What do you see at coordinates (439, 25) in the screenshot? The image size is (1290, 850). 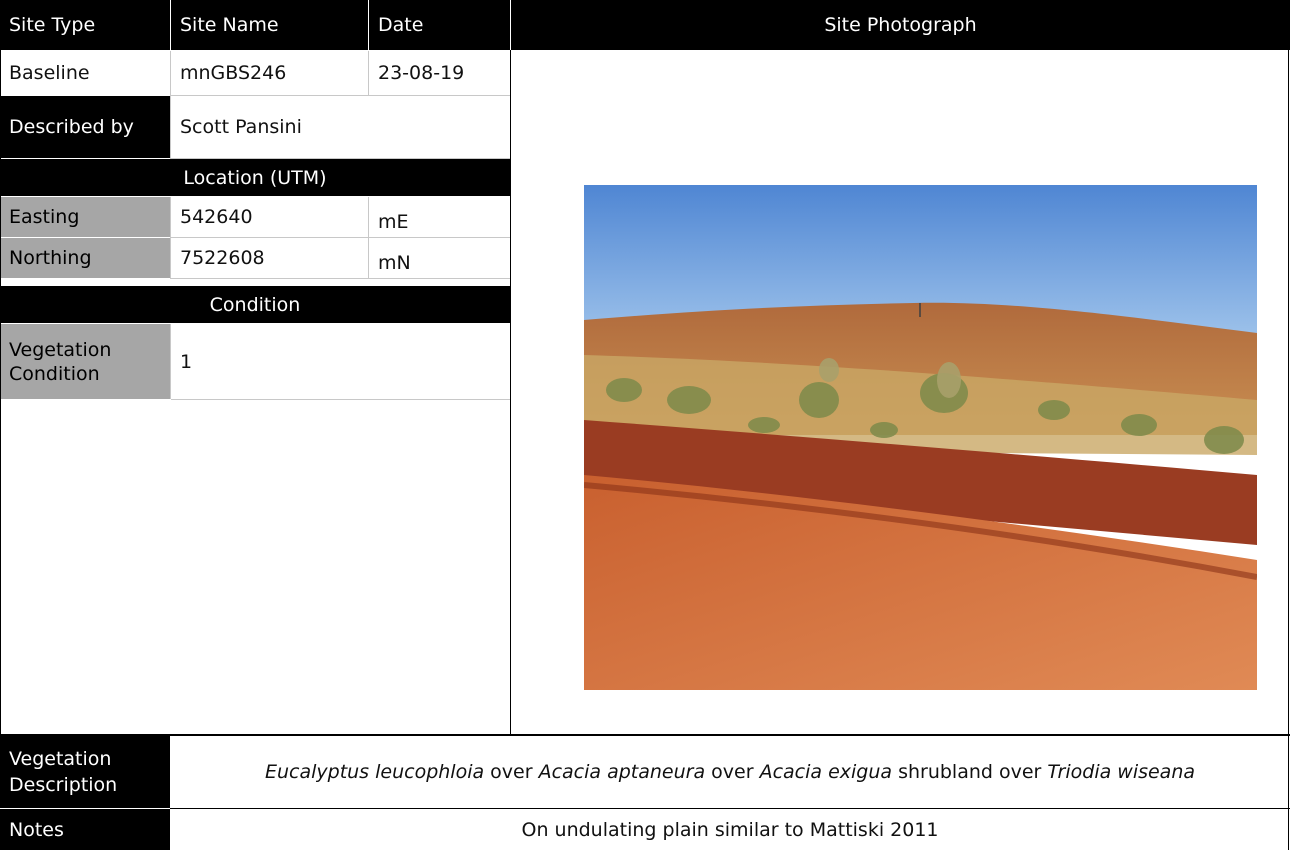 I see `header-date: Date` at bounding box center [439, 25].